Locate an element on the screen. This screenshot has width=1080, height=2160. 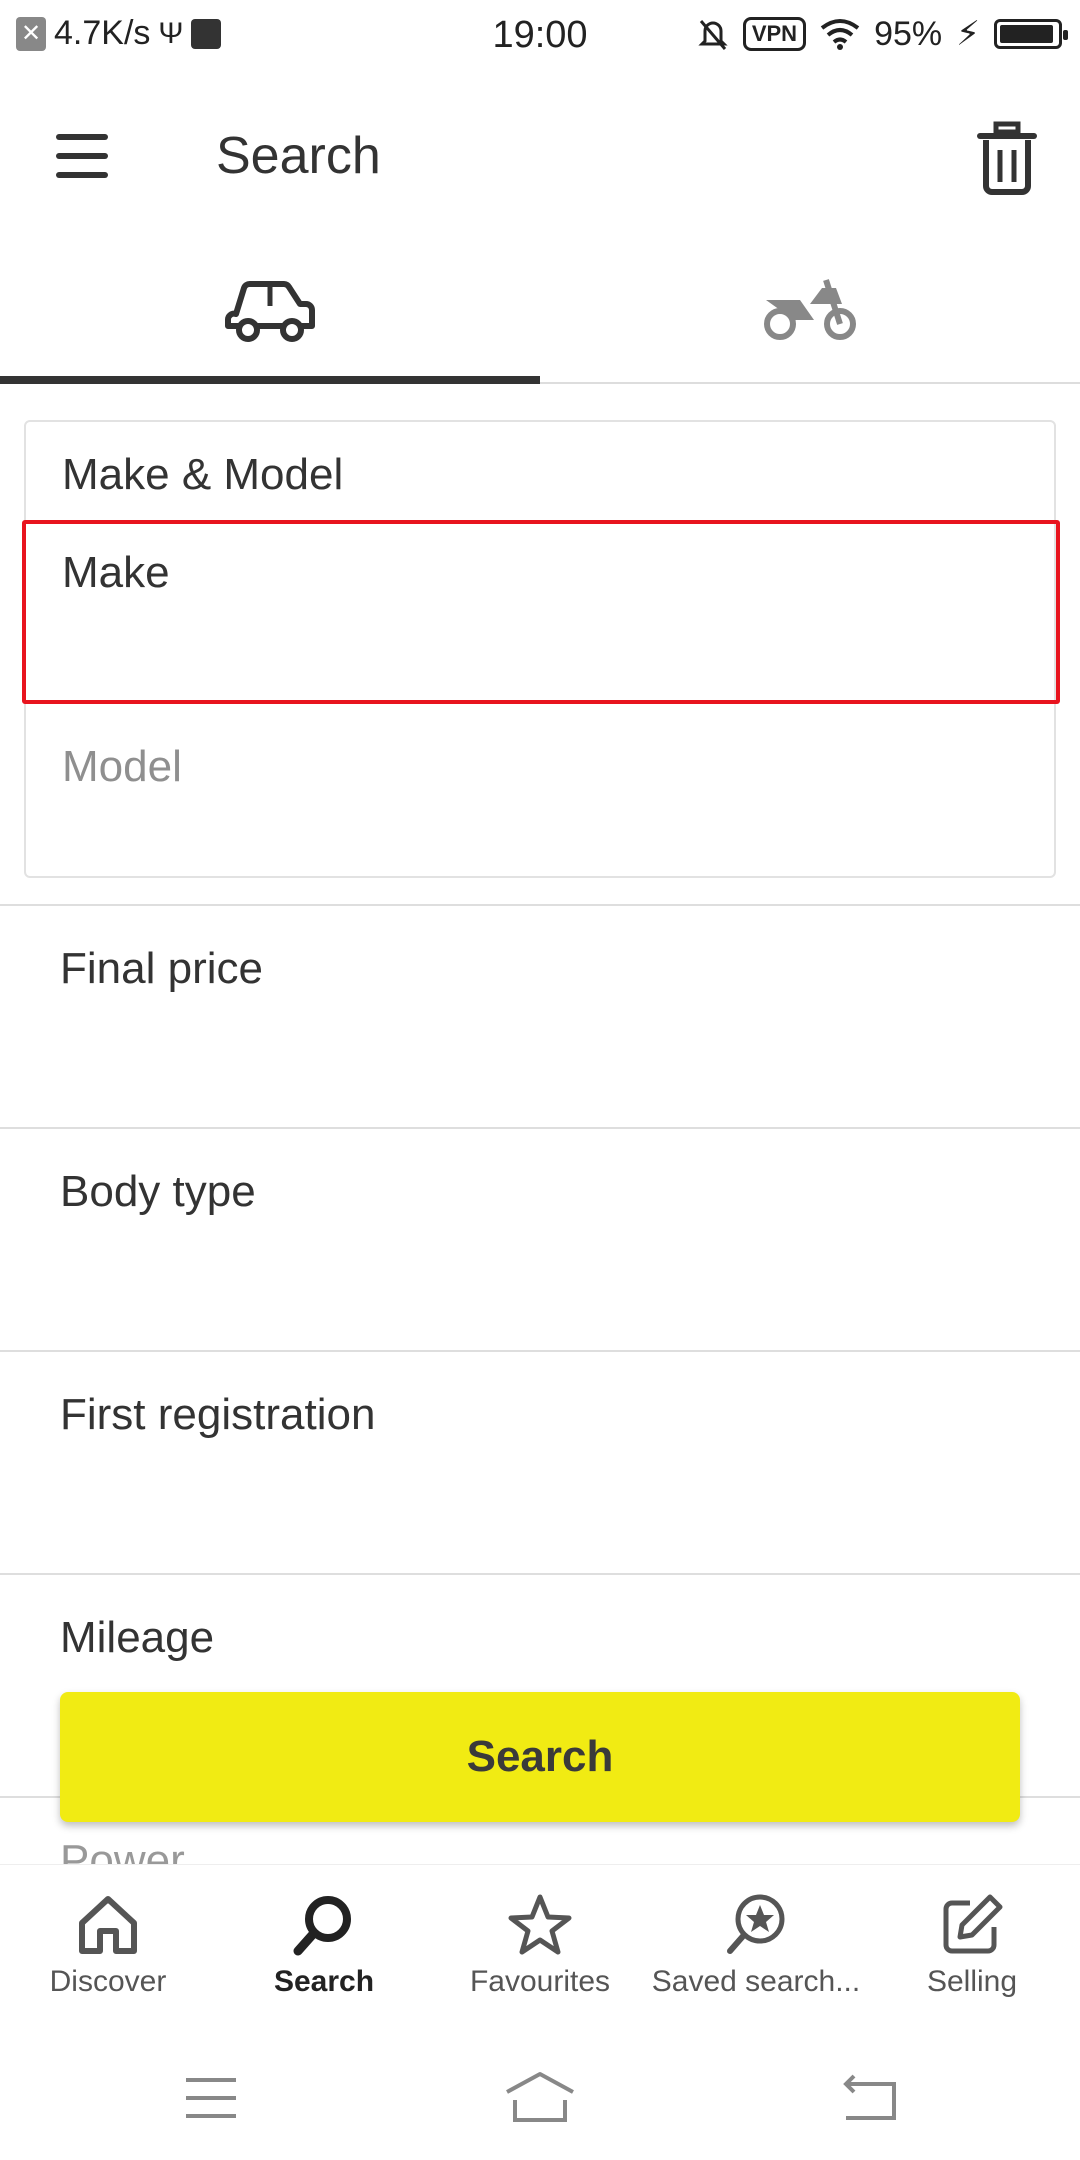
make-label: Make is located at coordinates (116, 572).